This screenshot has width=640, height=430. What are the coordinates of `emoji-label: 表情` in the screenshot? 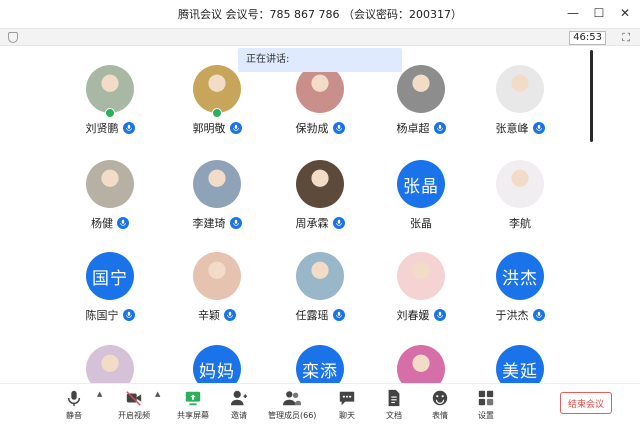 It's located at (440, 415).